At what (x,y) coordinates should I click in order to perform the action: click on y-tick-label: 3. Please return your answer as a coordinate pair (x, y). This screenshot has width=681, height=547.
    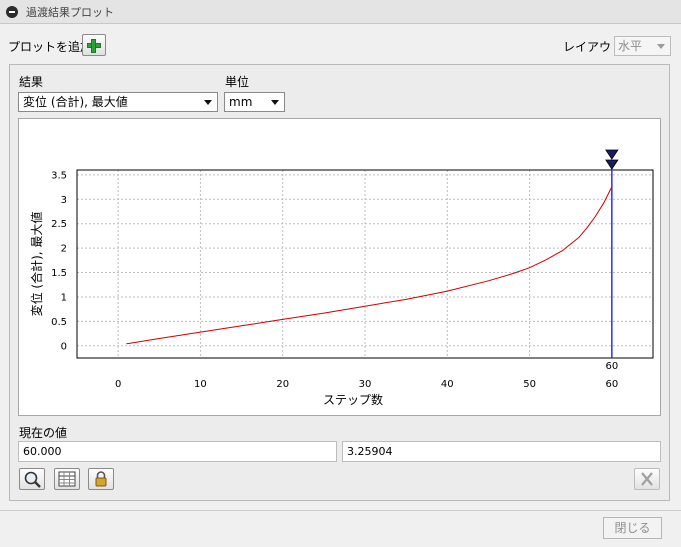
    Looking at the image, I should click on (64, 200).